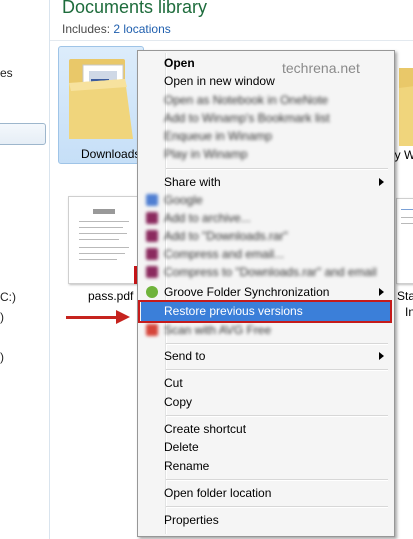  What do you see at coordinates (265, 200) in the screenshot?
I see `menu-item-blurred-5: Google` at bounding box center [265, 200].